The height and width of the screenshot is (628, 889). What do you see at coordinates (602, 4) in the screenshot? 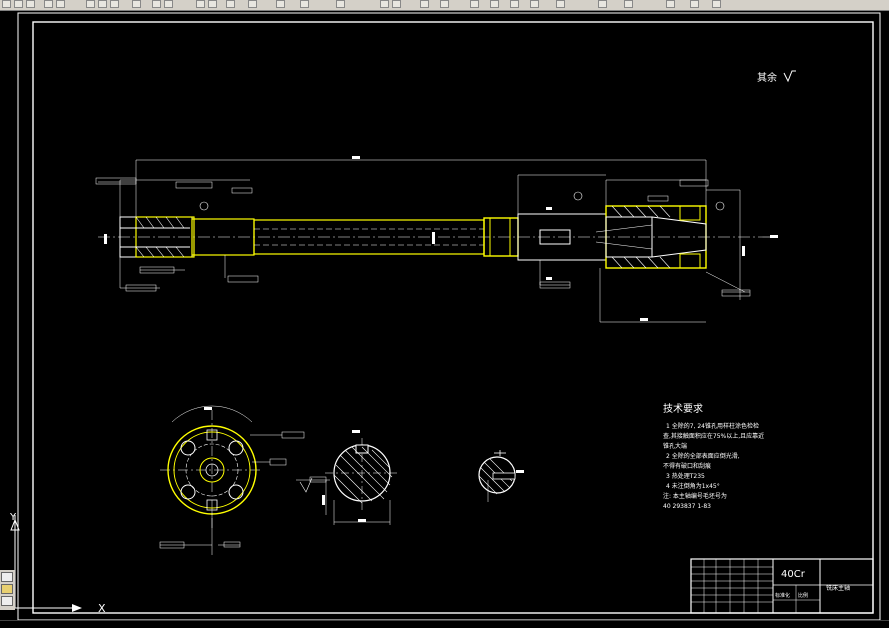
I see `help-icon` at bounding box center [602, 4].